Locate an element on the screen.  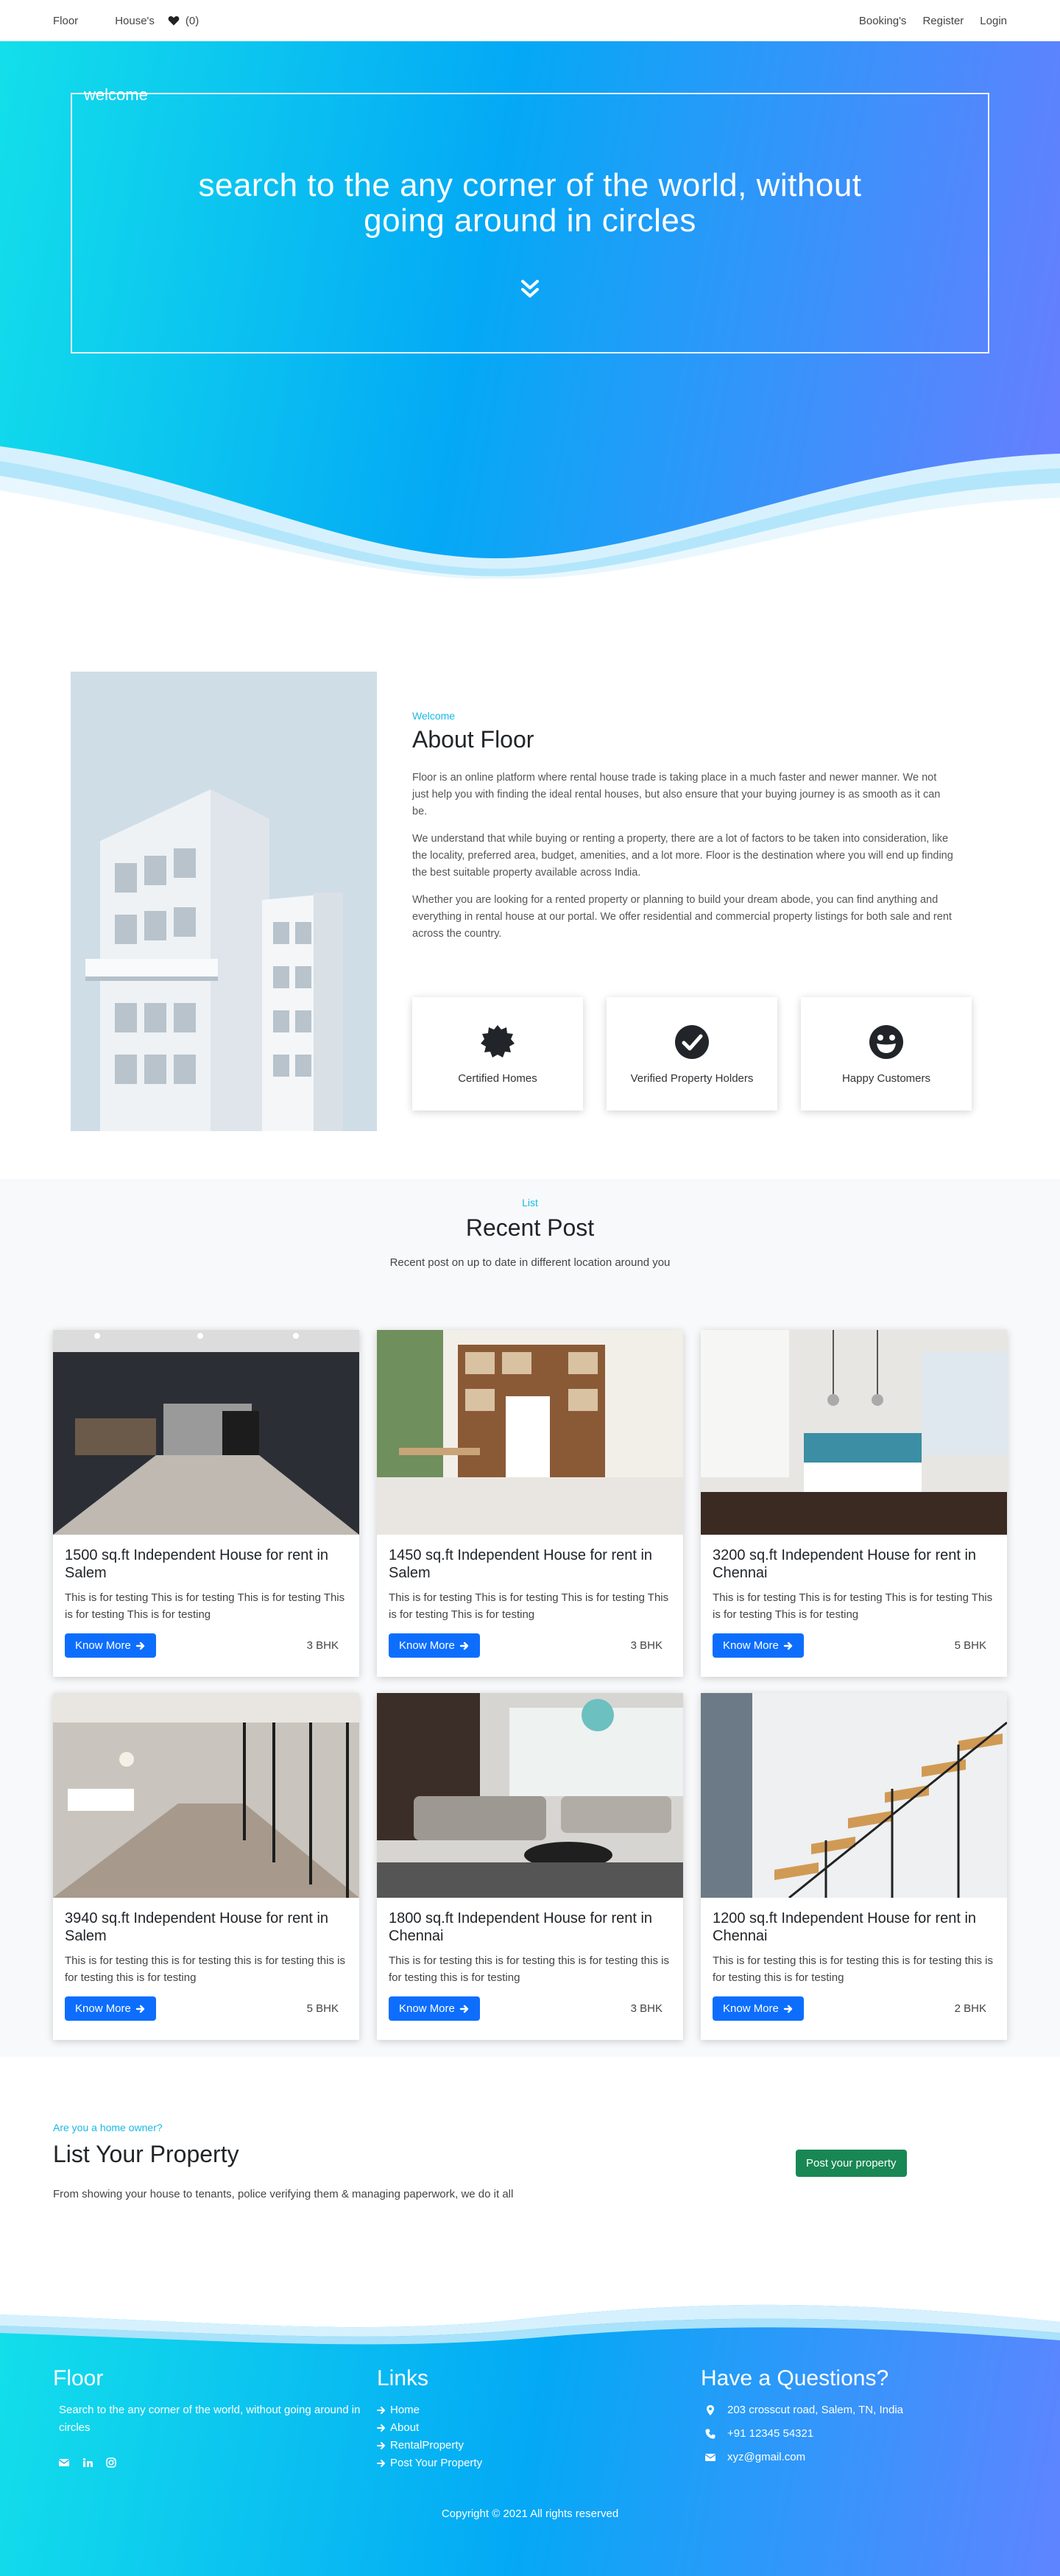
footer-link-post-property: Post Your Property is located at coordinates (429, 2463).